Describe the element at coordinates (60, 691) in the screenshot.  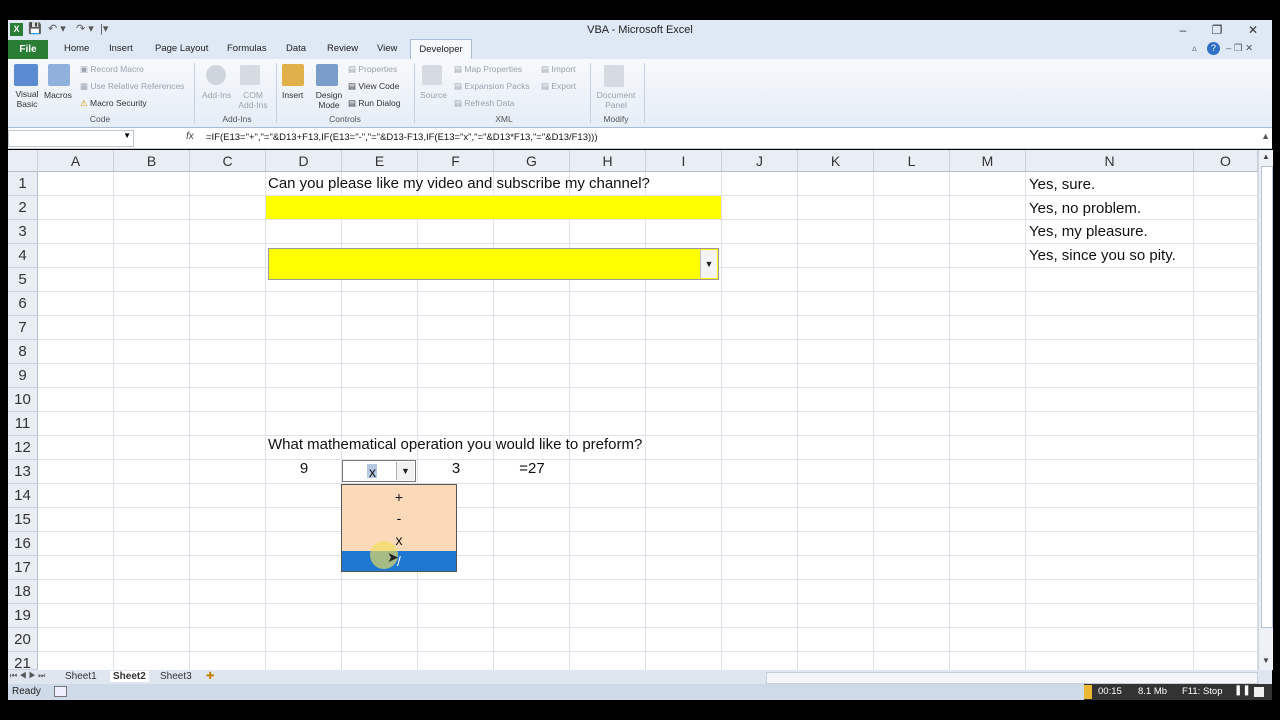
I see `macro-recording-icon` at that location.